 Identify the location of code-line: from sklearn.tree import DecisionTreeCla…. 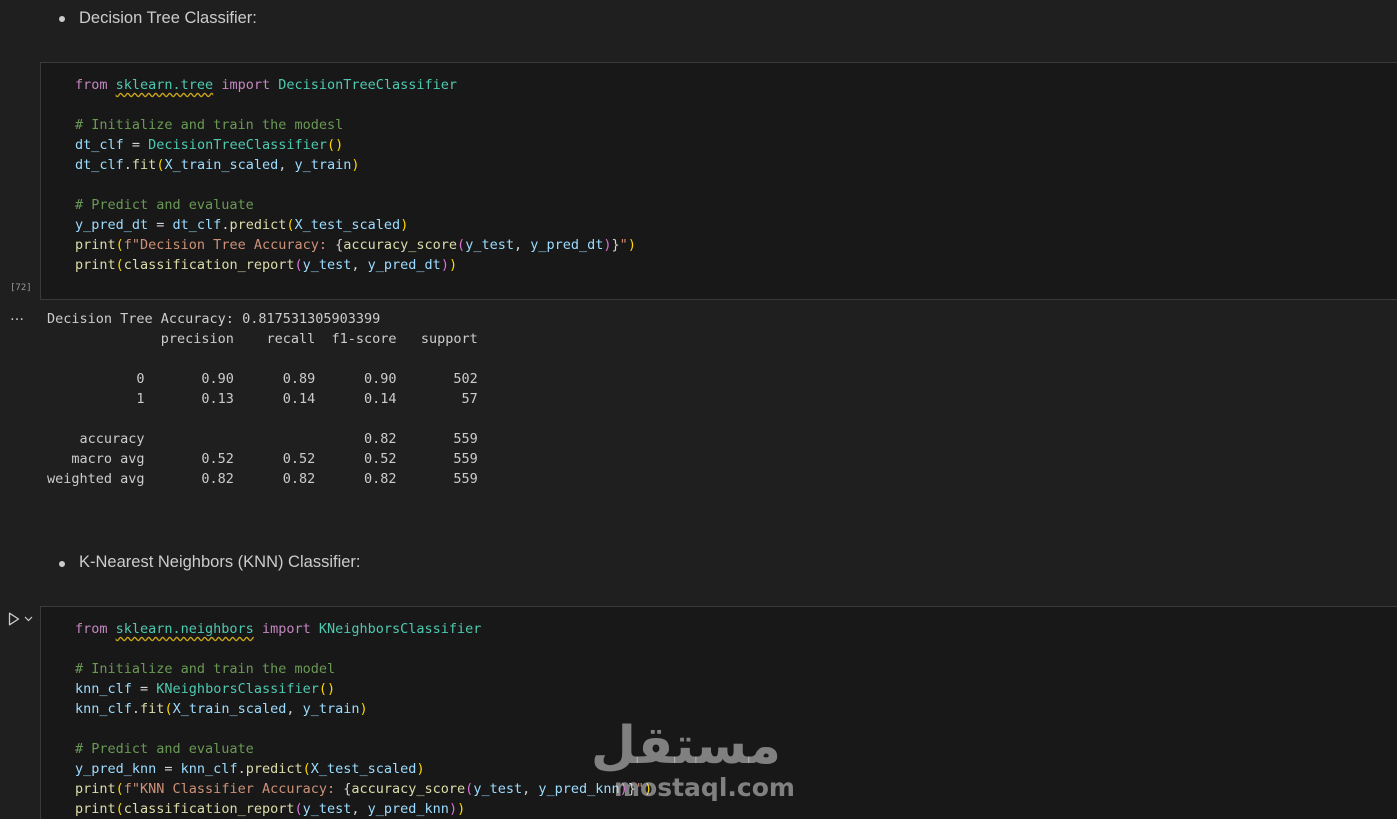
(266, 85).